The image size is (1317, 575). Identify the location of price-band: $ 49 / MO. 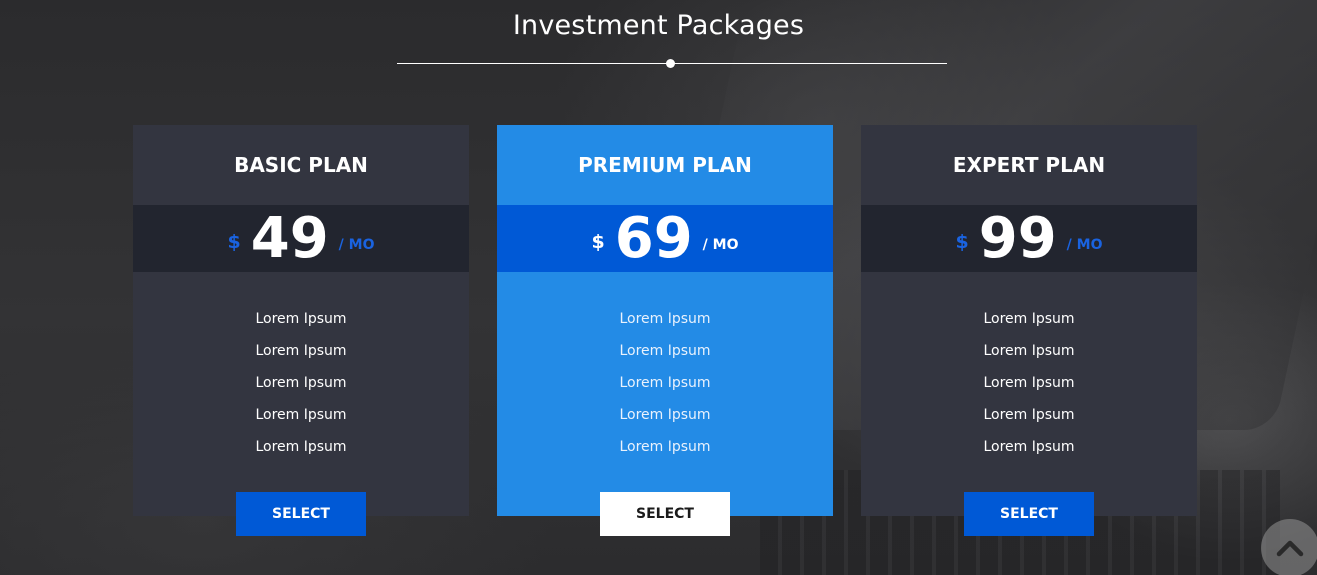
(301, 238).